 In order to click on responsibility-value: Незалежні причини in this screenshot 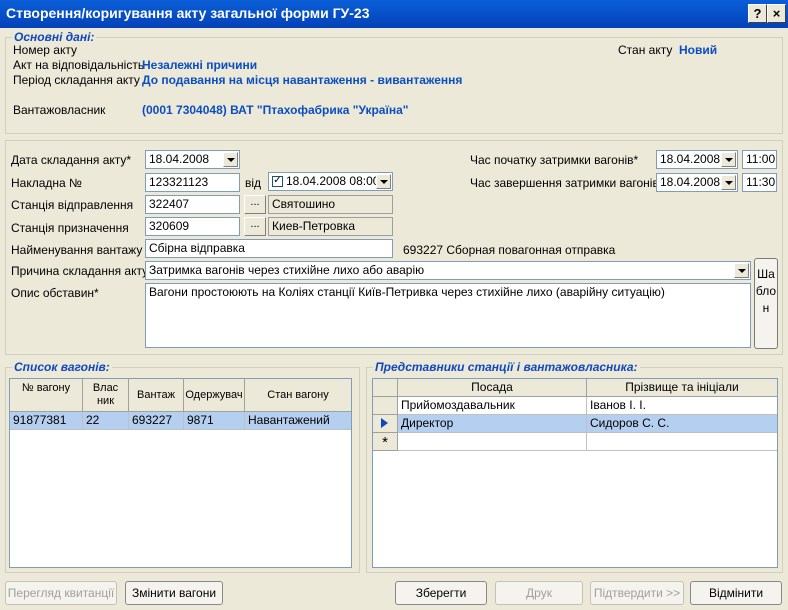, I will do `click(200, 65)`.